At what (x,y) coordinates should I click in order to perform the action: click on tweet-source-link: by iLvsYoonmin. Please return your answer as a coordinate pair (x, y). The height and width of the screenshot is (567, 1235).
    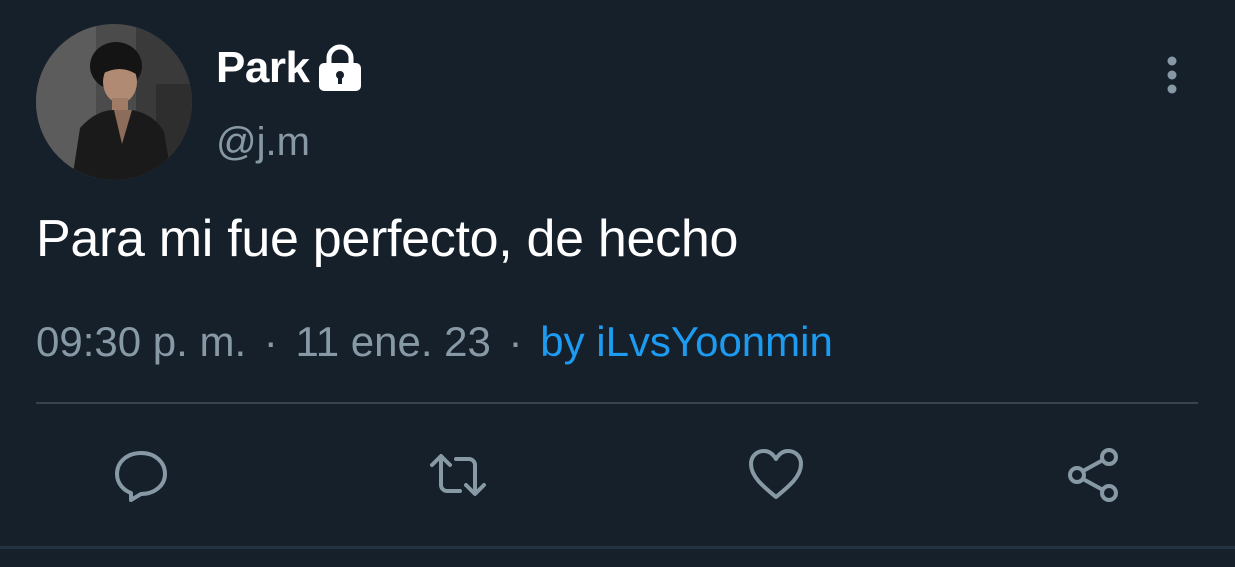
    Looking at the image, I should click on (686, 341).